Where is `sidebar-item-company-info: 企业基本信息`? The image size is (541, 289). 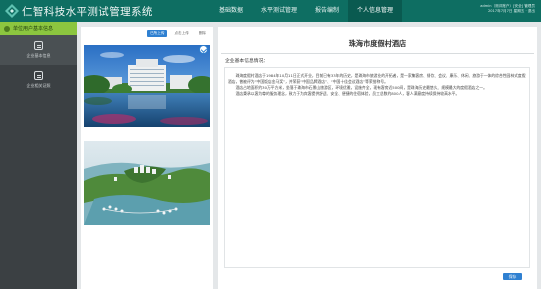 sidebar-item-company-info: 企业基本信息 is located at coordinates (38, 50).